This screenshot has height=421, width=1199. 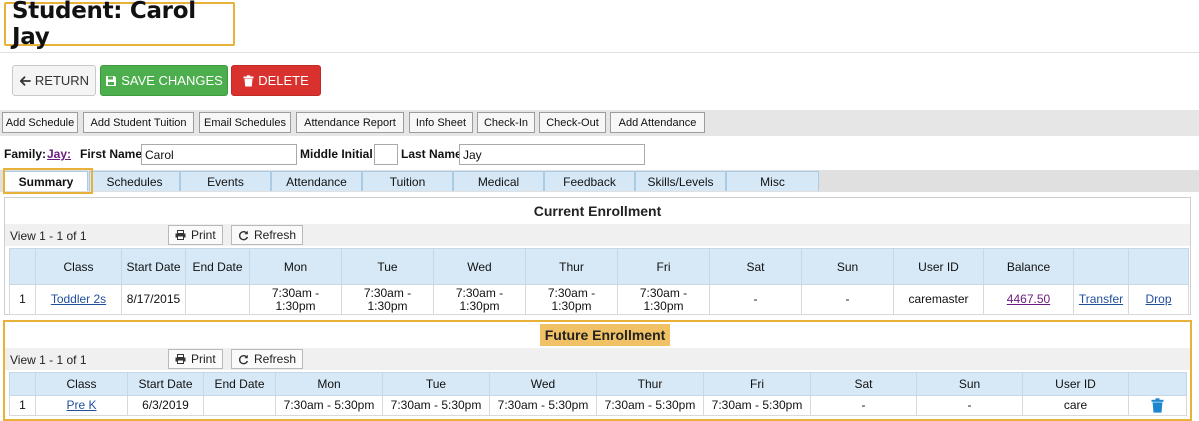 I want to click on row-number: 1, so click(x=22, y=299).